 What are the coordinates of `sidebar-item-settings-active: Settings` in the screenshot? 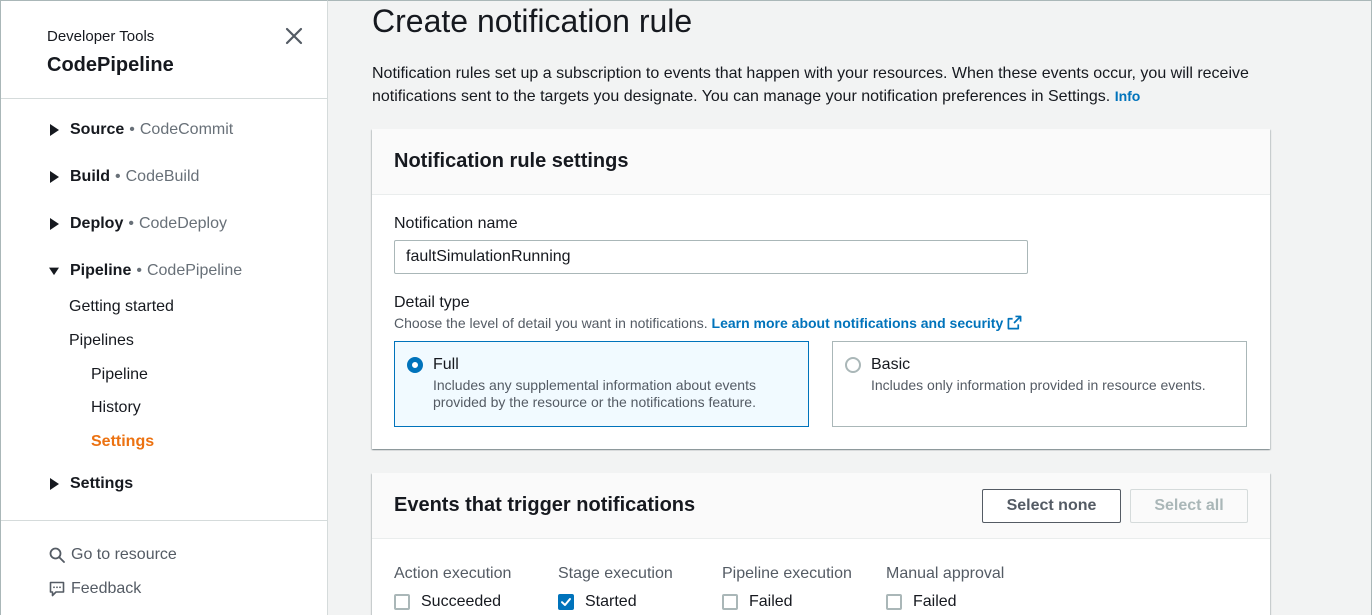 It's located at (122, 442).